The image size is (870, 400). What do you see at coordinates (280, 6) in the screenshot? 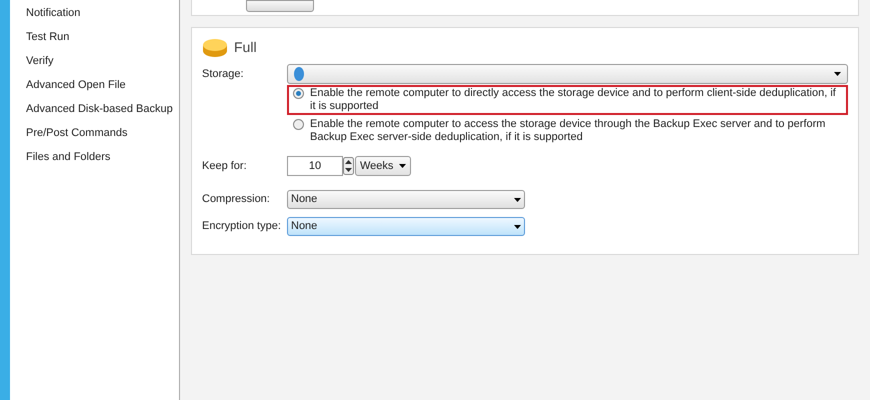
I see `button` at bounding box center [280, 6].